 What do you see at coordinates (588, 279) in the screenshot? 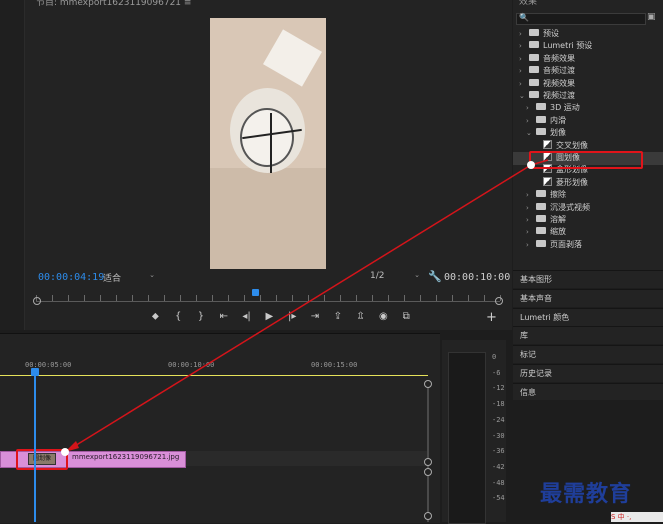
I see `panel-tab: 基本图形` at bounding box center [588, 279].